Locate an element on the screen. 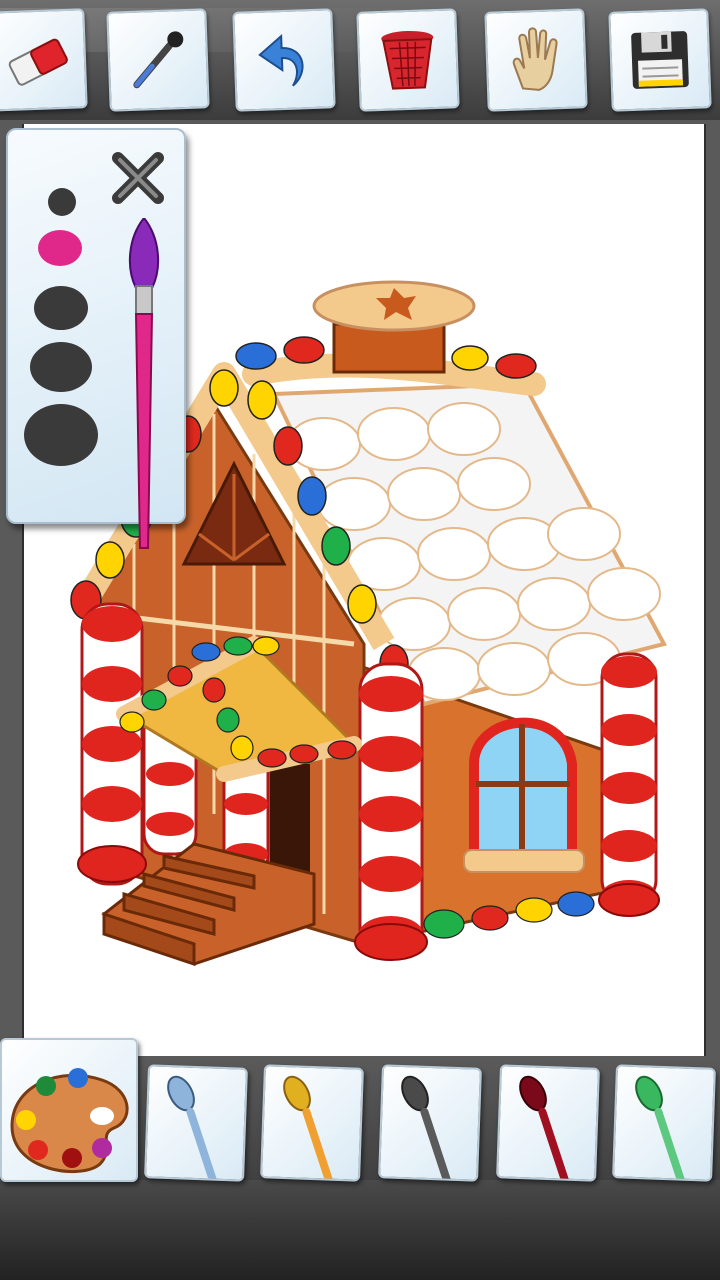  palette-button is located at coordinates (69, 1110).